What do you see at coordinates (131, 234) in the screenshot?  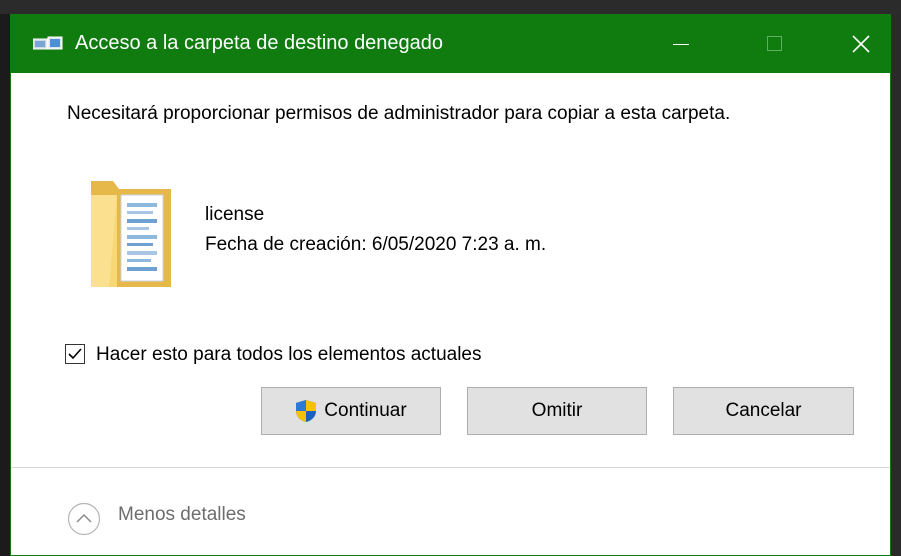 I see `folder-icon` at bounding box center [131, 234].